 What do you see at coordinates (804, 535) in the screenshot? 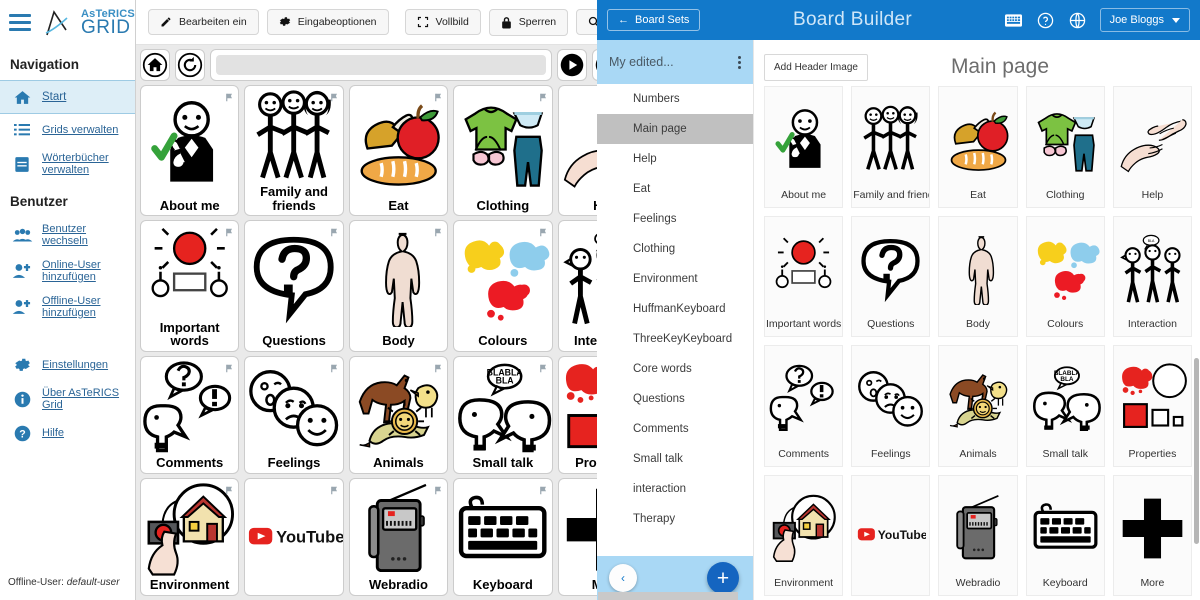
I see `board-cell-environment: Environment` at bounding box center [804, 535].